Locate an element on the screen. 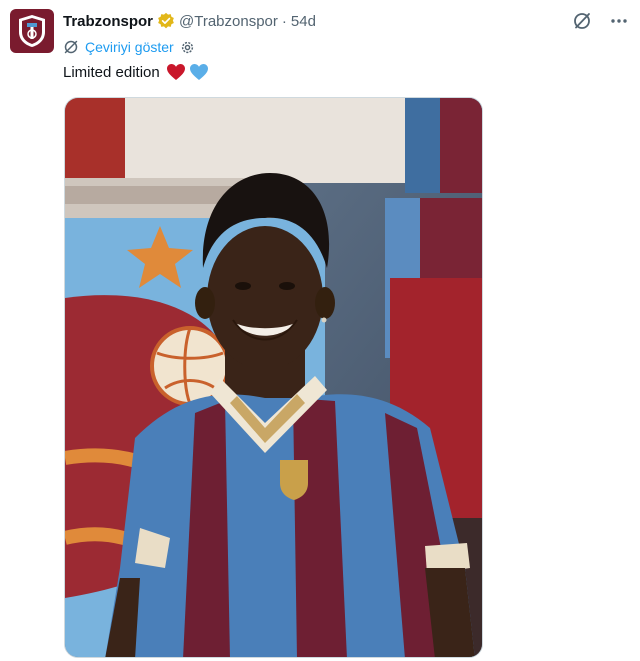 The height and width of the screenshot is (661, 640). tweet-header: Trabzonspor @Trabzonspor · 54d is located at coordinates (189, 21).